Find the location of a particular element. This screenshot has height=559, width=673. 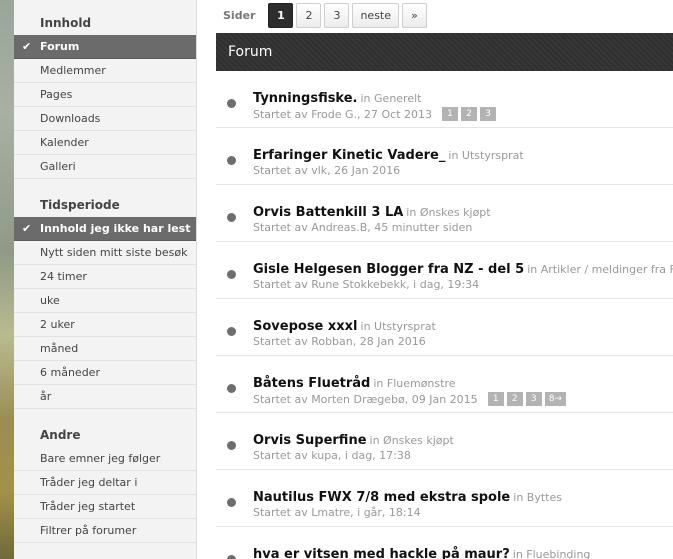

sidebar-item: ✔ Forum is located at coordinates (105, 47).